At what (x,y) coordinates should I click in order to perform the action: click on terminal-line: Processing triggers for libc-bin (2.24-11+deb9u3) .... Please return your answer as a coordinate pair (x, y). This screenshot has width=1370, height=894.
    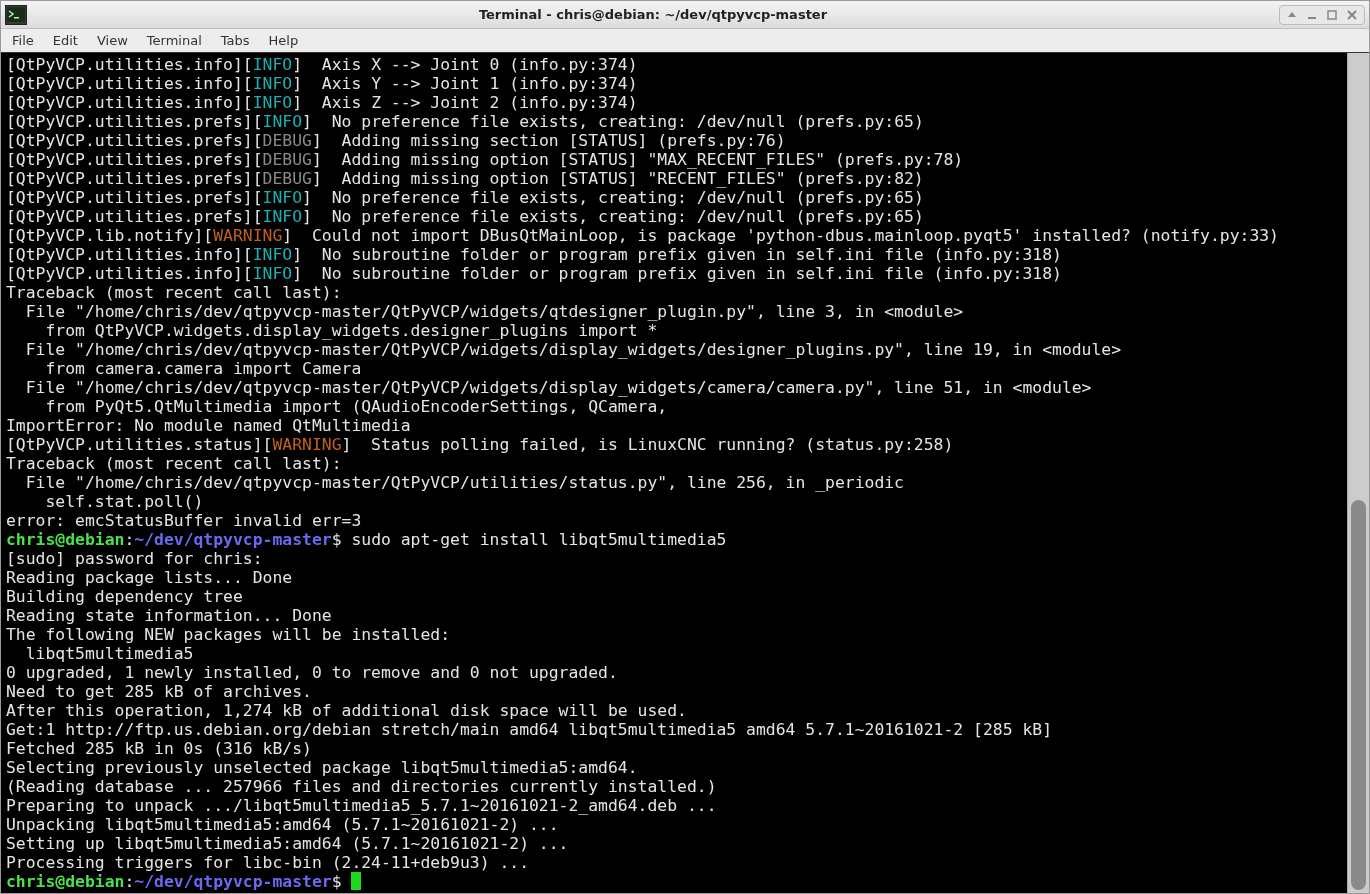
    Looking at the image, I should click on (267, 862).